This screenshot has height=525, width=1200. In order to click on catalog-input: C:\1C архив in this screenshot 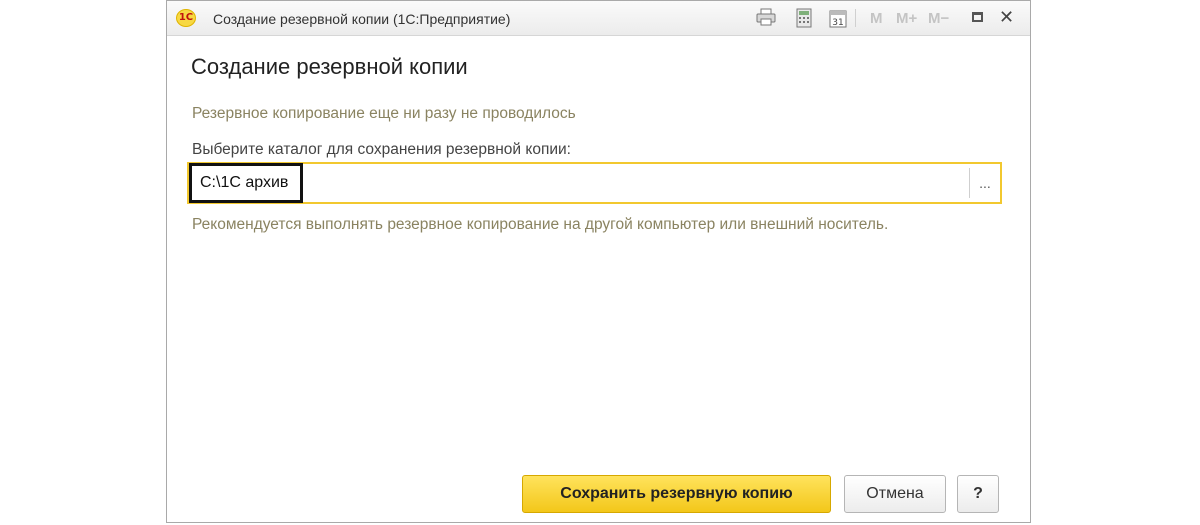, I will do `click(246, 183)`.